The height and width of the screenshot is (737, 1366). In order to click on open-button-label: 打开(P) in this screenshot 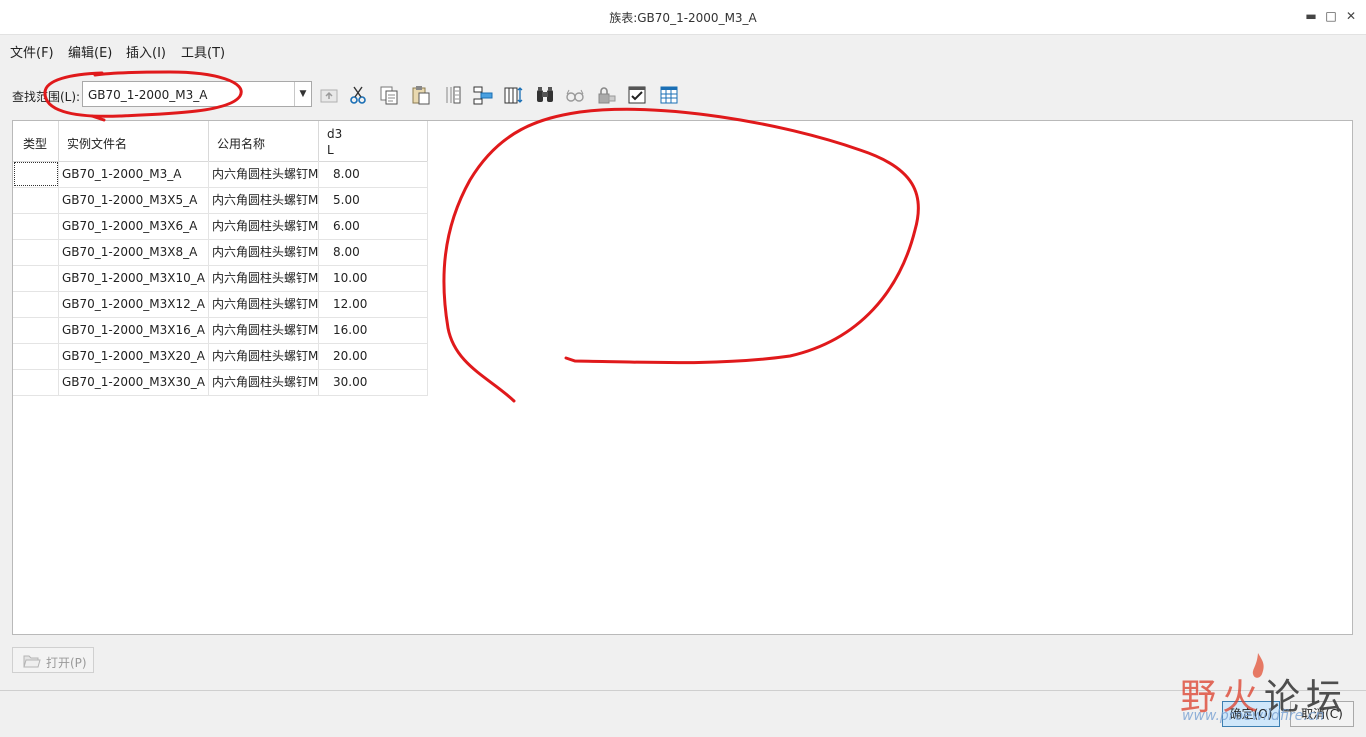, I will do `click(66, 663)`.